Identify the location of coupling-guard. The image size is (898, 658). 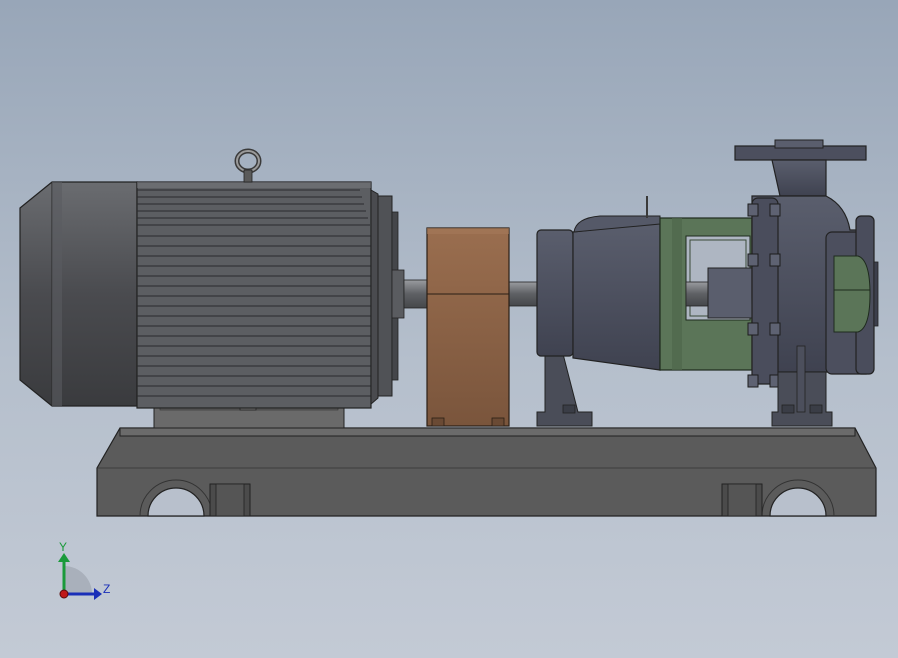
(468, 327).